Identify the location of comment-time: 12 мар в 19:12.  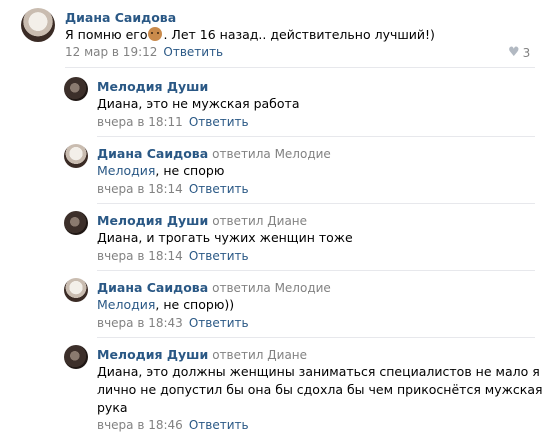
(111, 52).